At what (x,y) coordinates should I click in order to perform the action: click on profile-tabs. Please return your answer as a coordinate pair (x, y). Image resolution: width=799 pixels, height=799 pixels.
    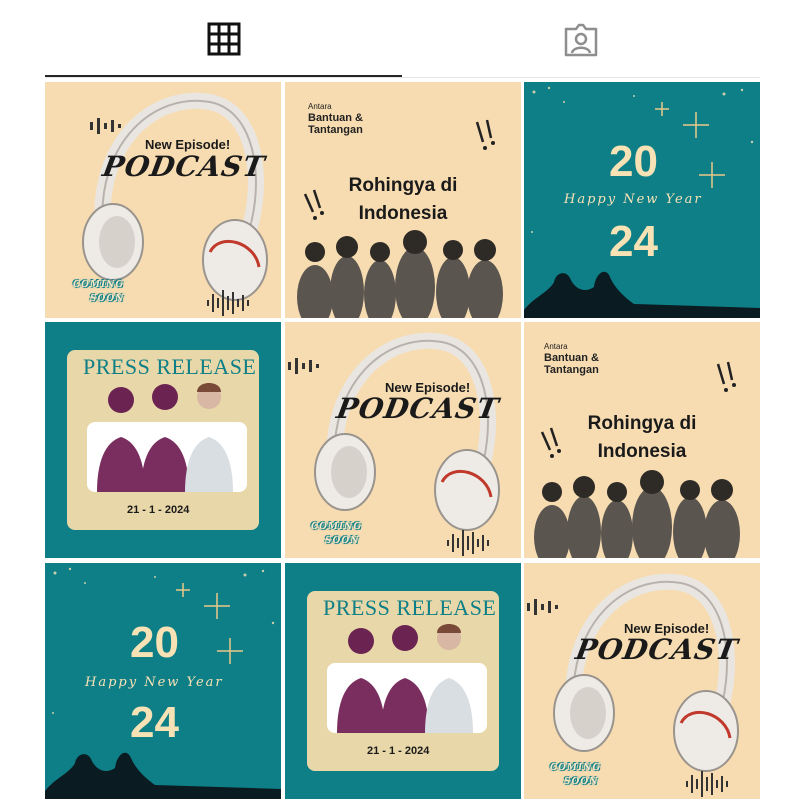
    Looking at the image, I should click on (402, 40).